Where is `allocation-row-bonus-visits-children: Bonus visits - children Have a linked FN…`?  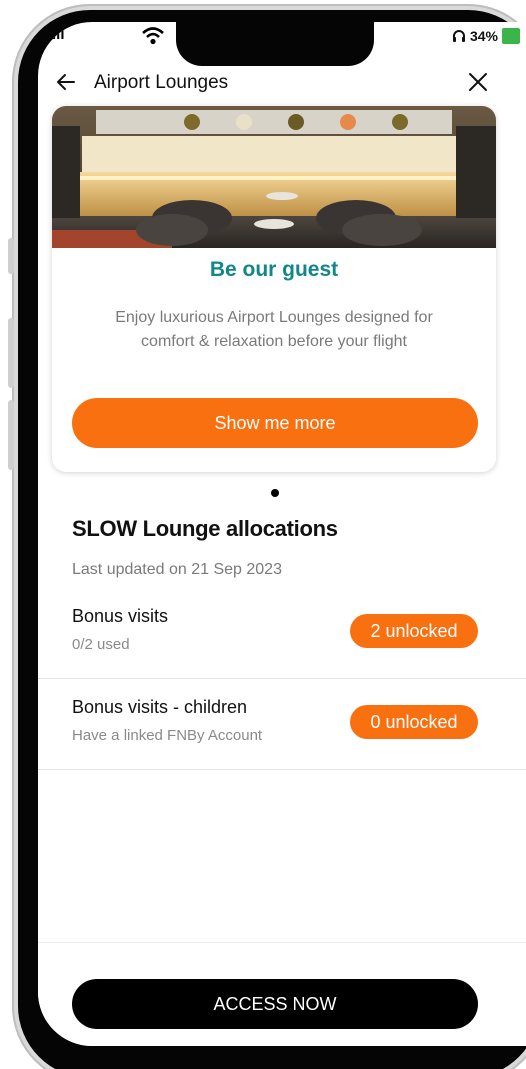 allocation-row-bonus-visits-children: Bonus visits - children Have a linked FN… is located at coordinates (282, 724).